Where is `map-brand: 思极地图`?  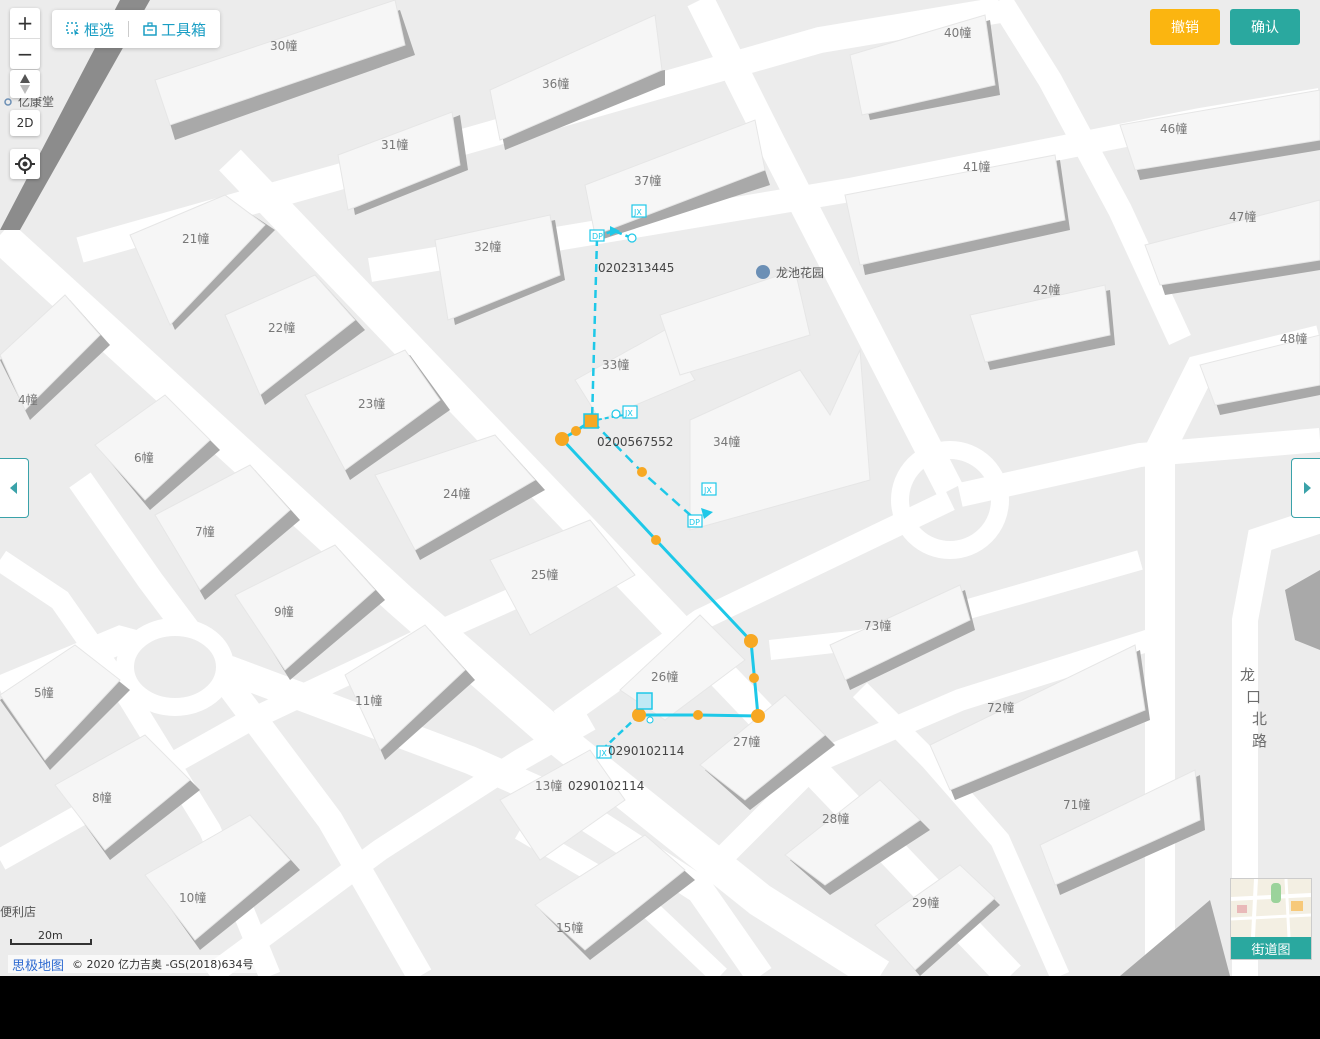 map-brand: 思极地图 is located at coordinates (38, 964).